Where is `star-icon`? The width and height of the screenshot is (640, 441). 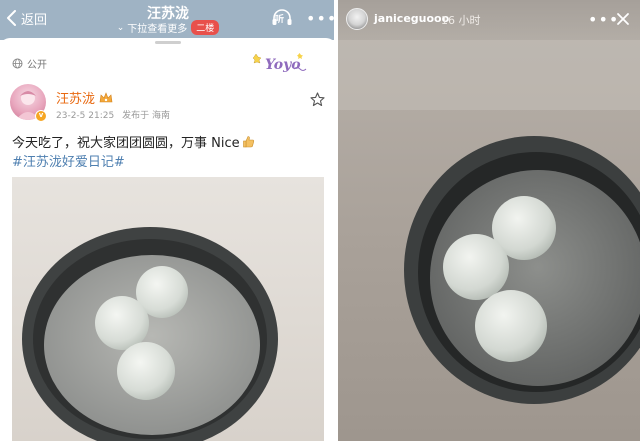
star-icon is located at coordinates (317, 99).